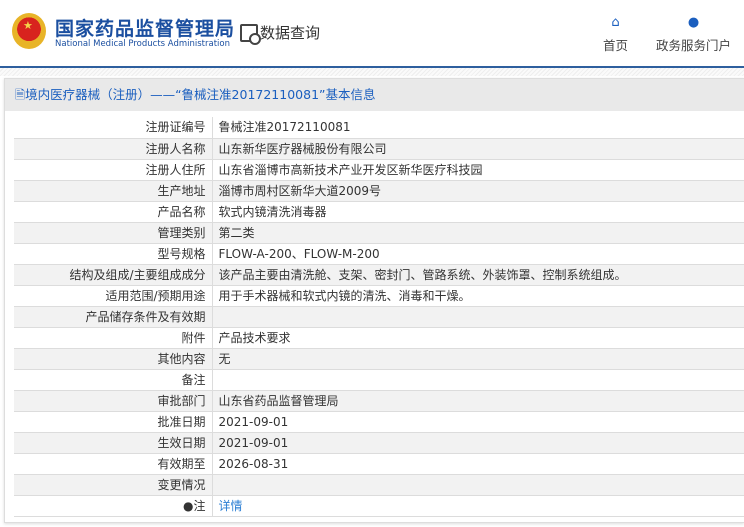 The image size is (744, 527). I want to click on row-label-text: 注册人名称, so click(175, 148).